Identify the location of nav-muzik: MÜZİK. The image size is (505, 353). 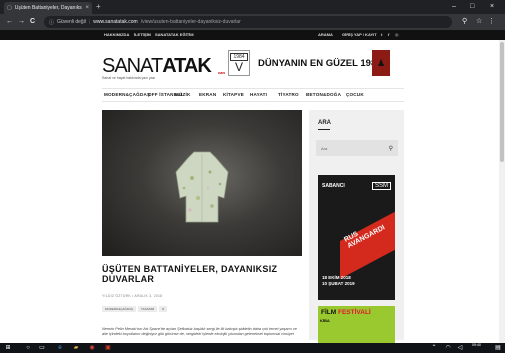
(183, 95).